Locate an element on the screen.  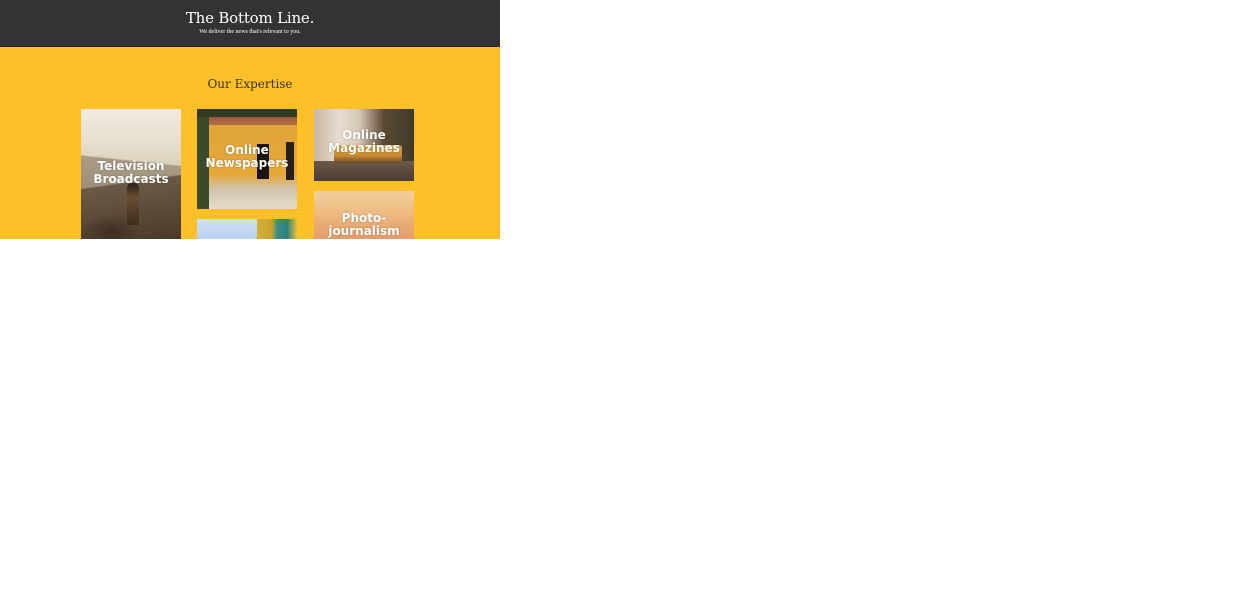
card-online-magazines: Online Magazines is located at coordinates (364, 145).